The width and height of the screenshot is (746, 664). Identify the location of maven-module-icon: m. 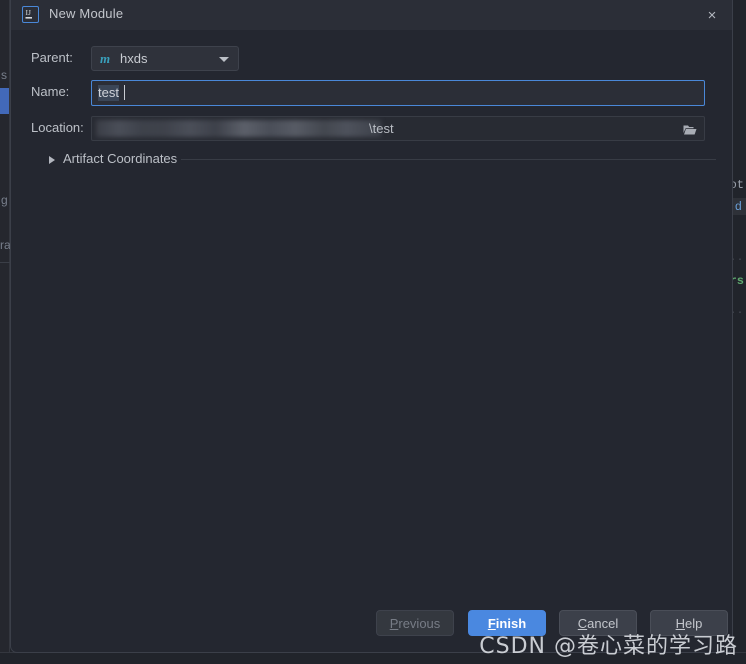
(105, 58).